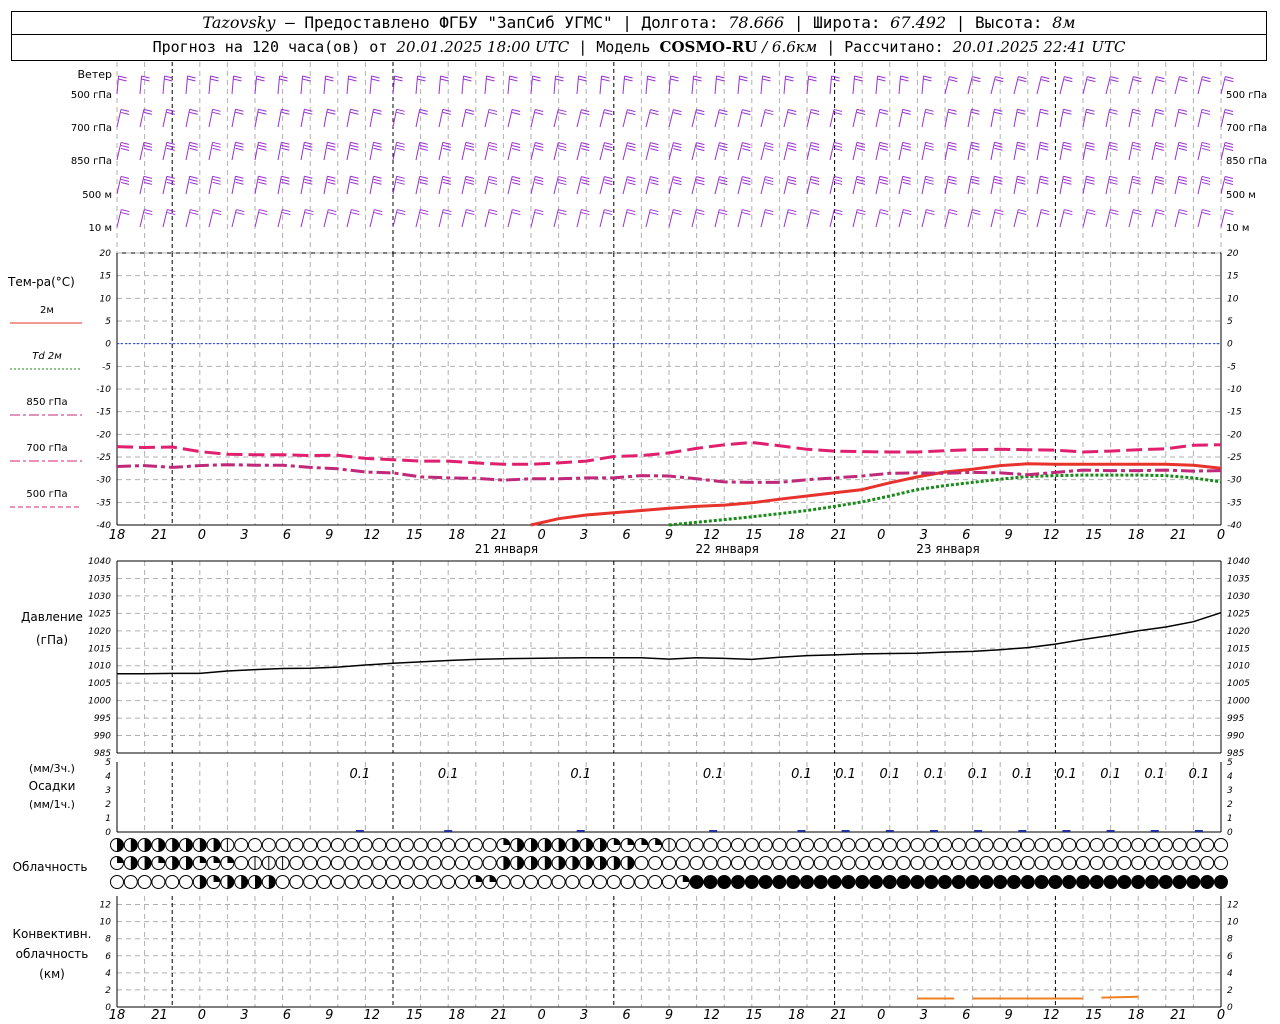 The width and height of the screenshot is (1280, 1024). Describe the element at coordinates (103, 435) in the screenshot. I see `temp-tick-label: -20` at that location.